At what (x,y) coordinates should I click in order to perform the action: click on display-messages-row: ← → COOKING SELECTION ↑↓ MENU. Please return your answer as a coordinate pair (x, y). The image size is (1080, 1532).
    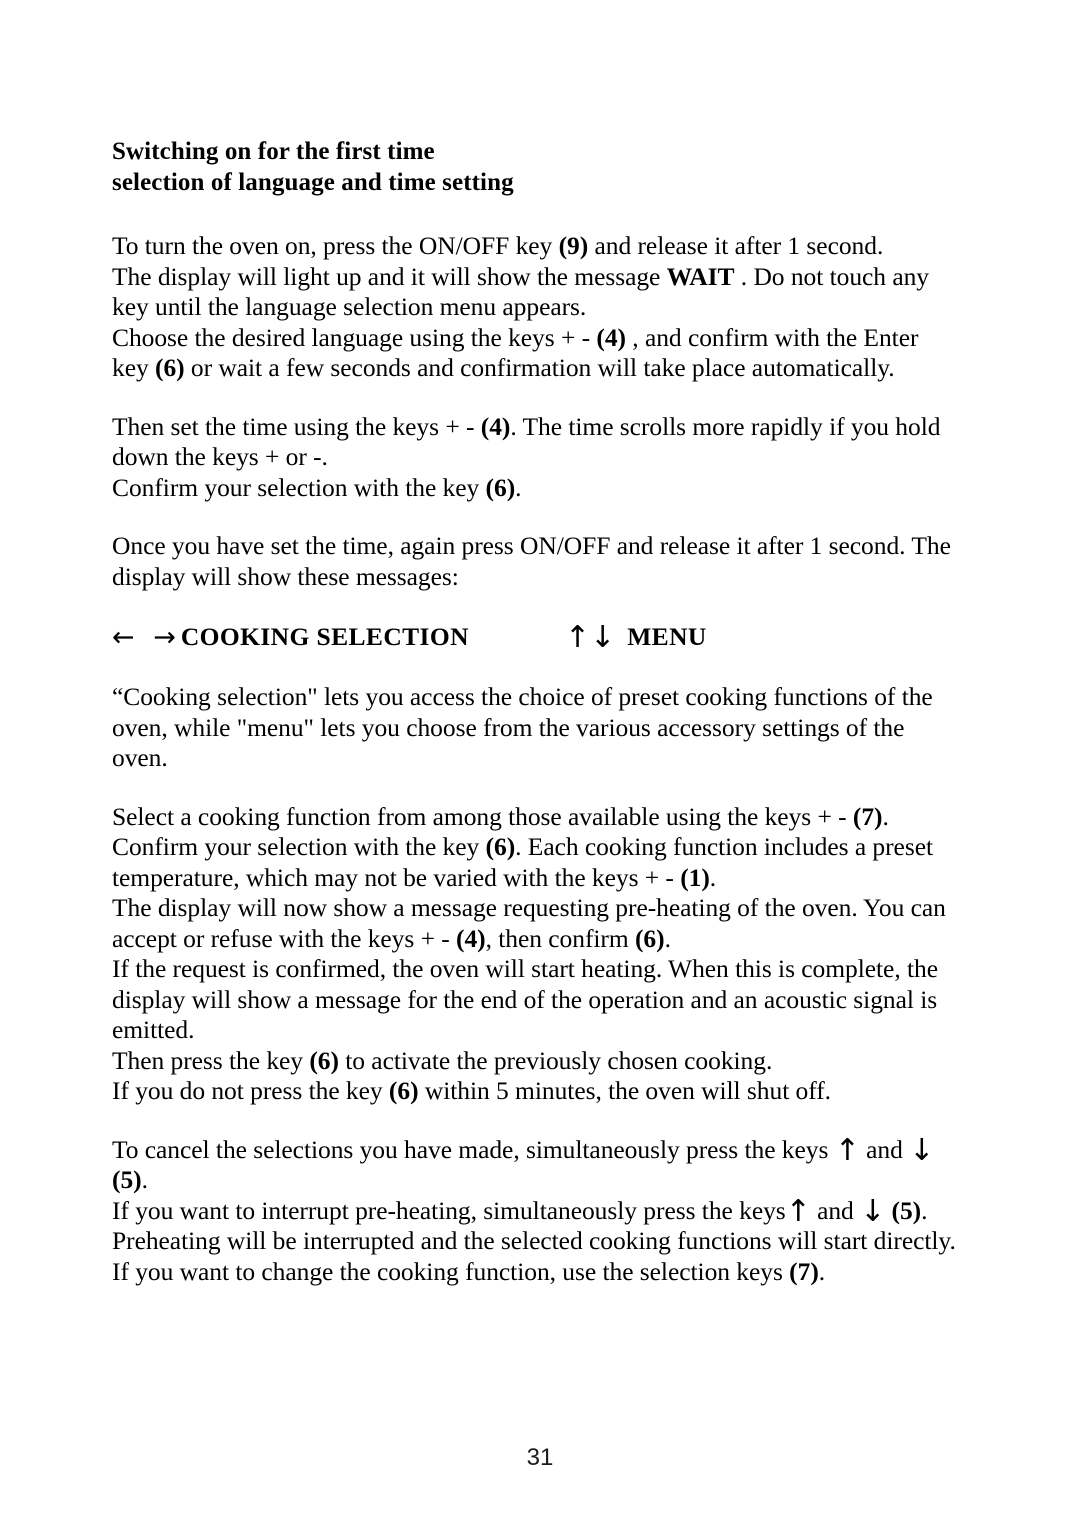
    Looking at the image, I should click on (542, 637).